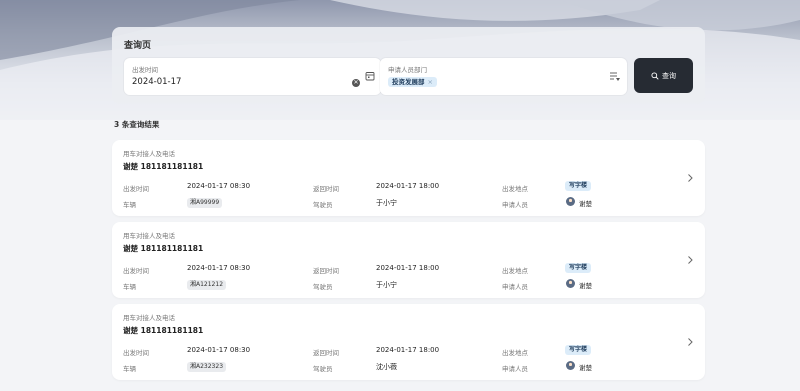 The image size is (800, 391). Describe the element at coordinates (205, 203) in the screenshot. I see `vehicle-plate: 湘A99999` at that location.